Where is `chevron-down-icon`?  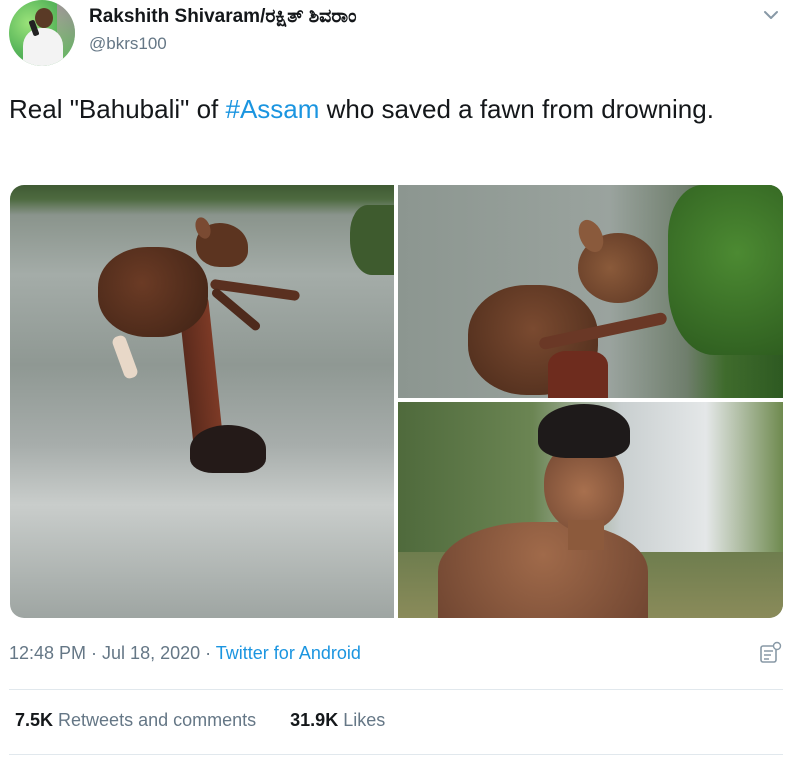 chevron-down-icon is located at coordinates (771, 15).